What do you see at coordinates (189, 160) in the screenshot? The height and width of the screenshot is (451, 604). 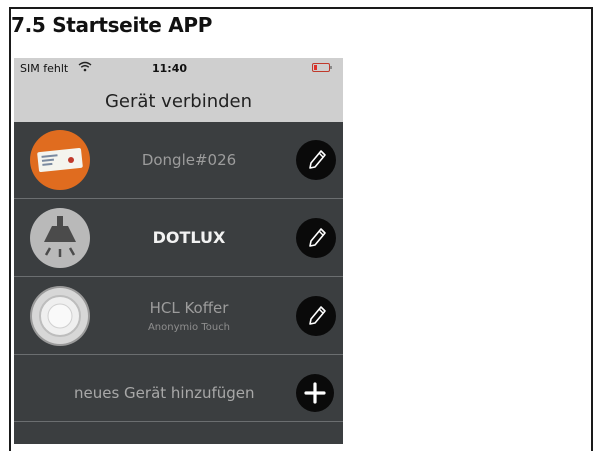 I see `device-name: Dongle#026` at bounding box center [189, 160].